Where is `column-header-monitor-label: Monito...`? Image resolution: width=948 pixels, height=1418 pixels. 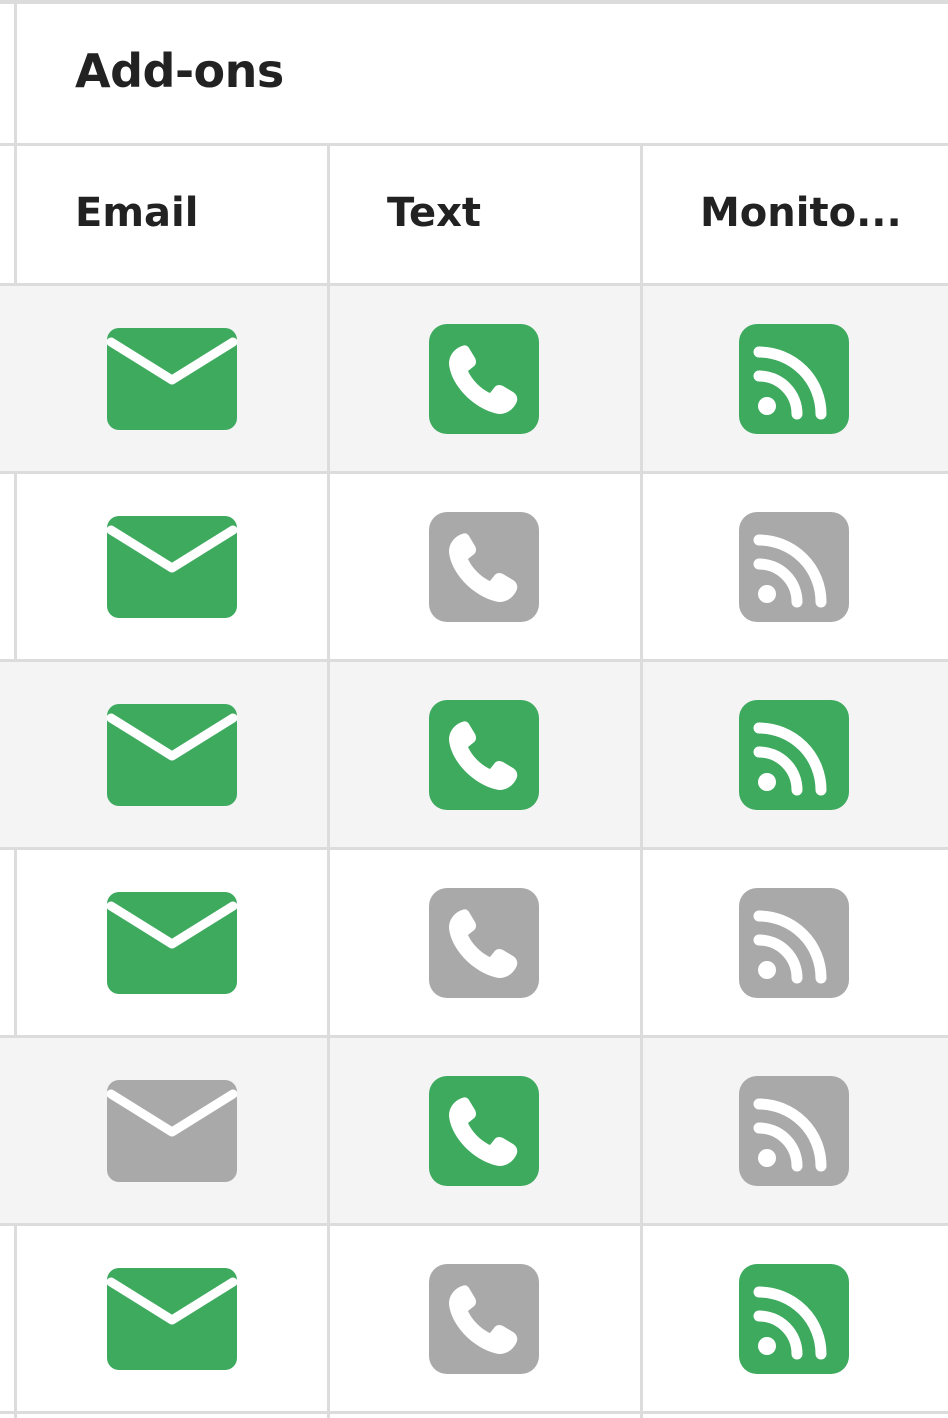 column-header-monitor-label: Monito... is located at coordinates (801, 213).